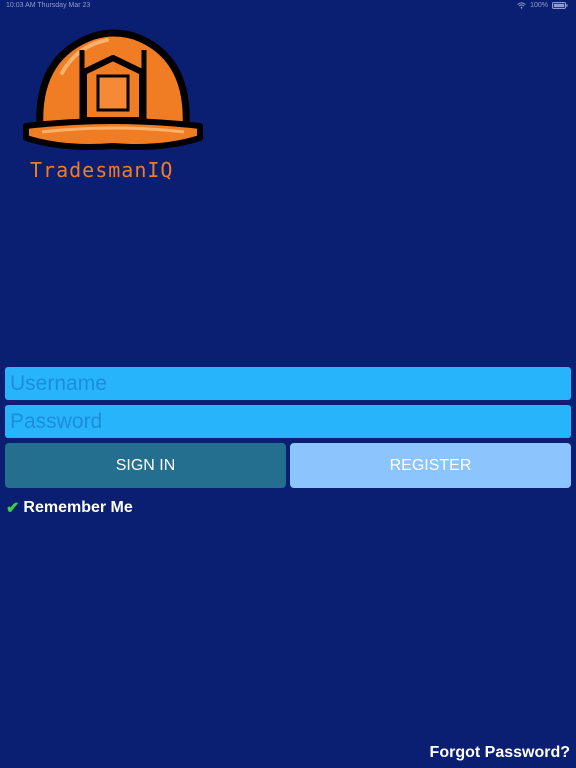  What do you see at coordinates (288, 421) in the screenshot?
I see `password-input` at bounding box center [288, 421].